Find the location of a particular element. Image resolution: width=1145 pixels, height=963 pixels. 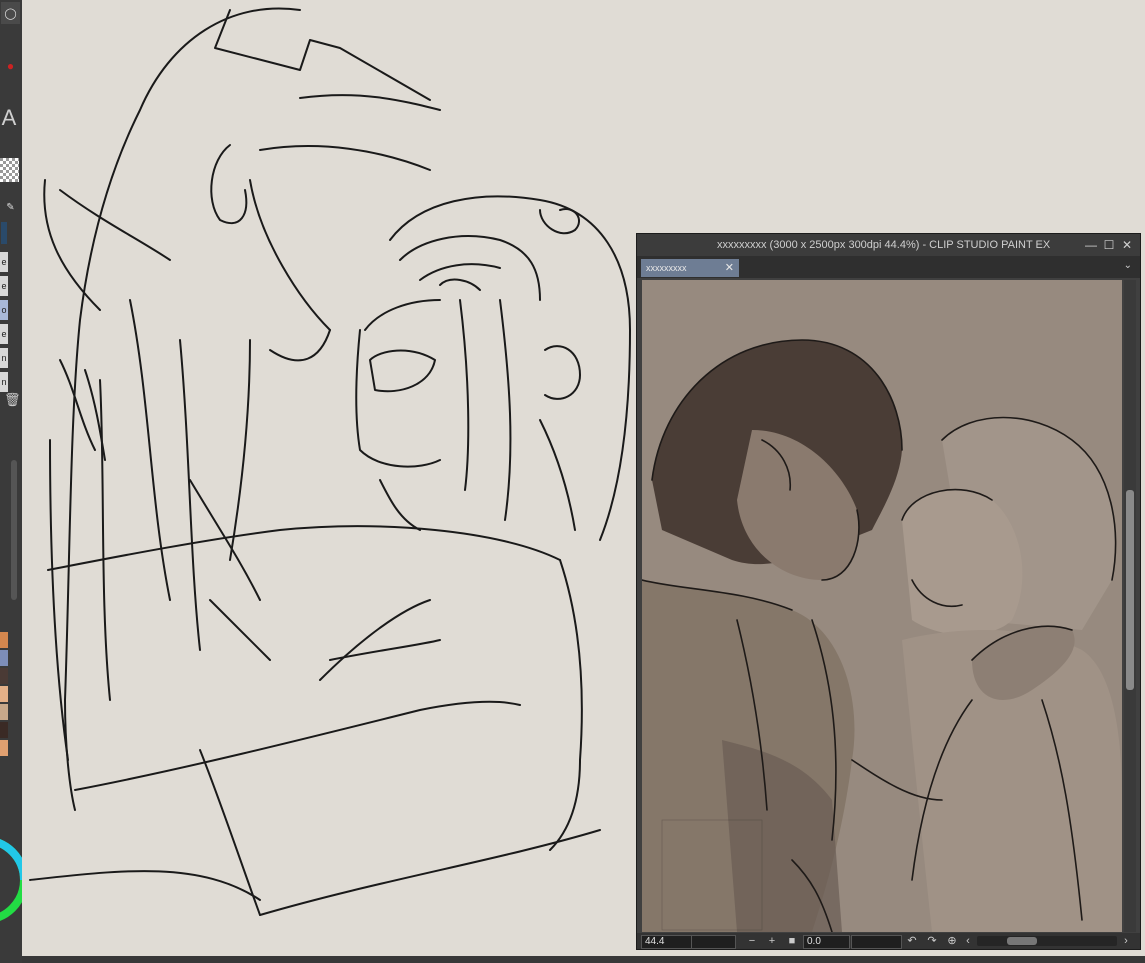

layer-label-3: o is located at coordinates (4, 310).